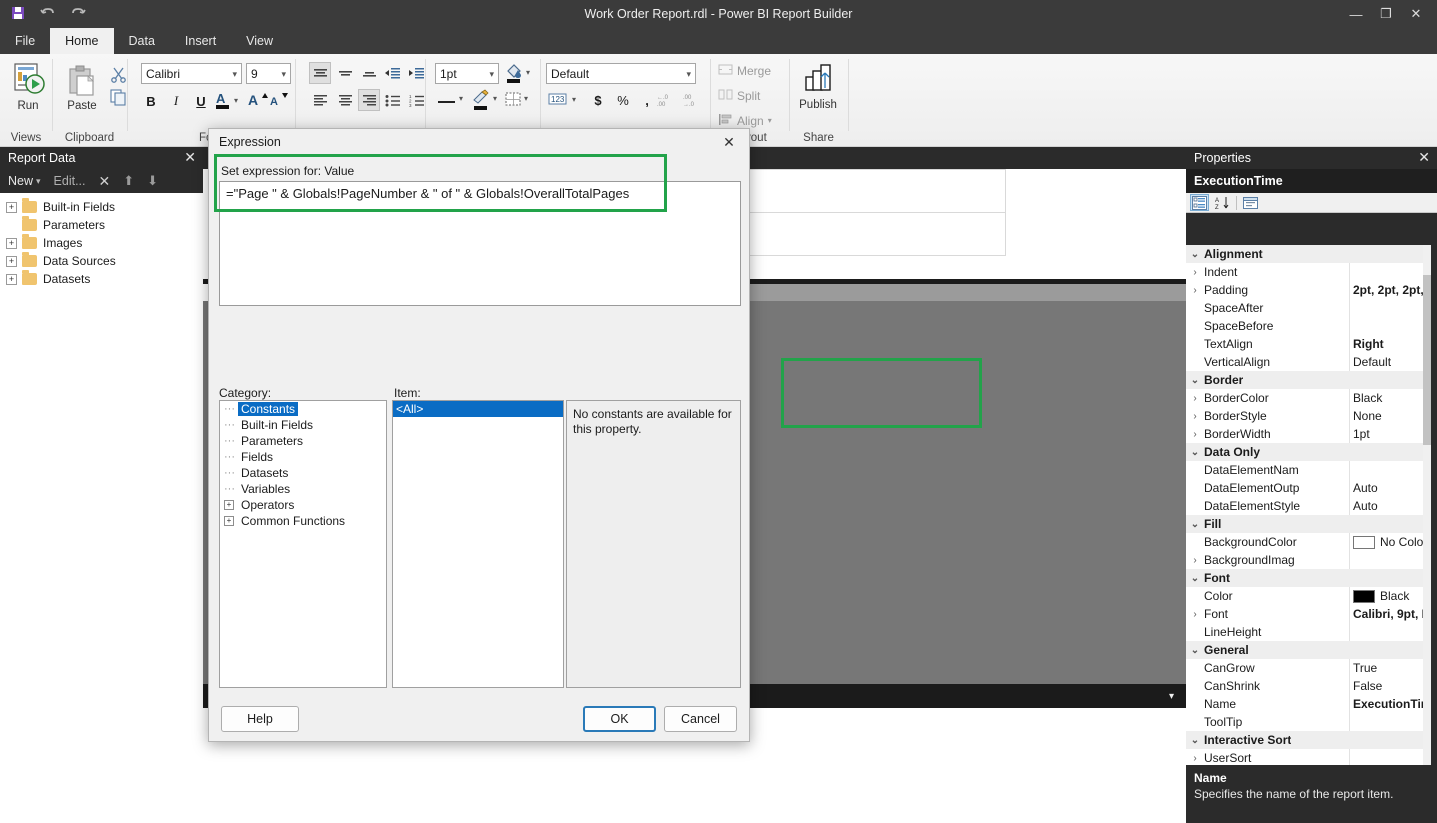  What do you see at coordinates (1308, 344) in the screenshot?
I see `property-row-textalign: TextAlign Right` at bounding box center [1308, 344].